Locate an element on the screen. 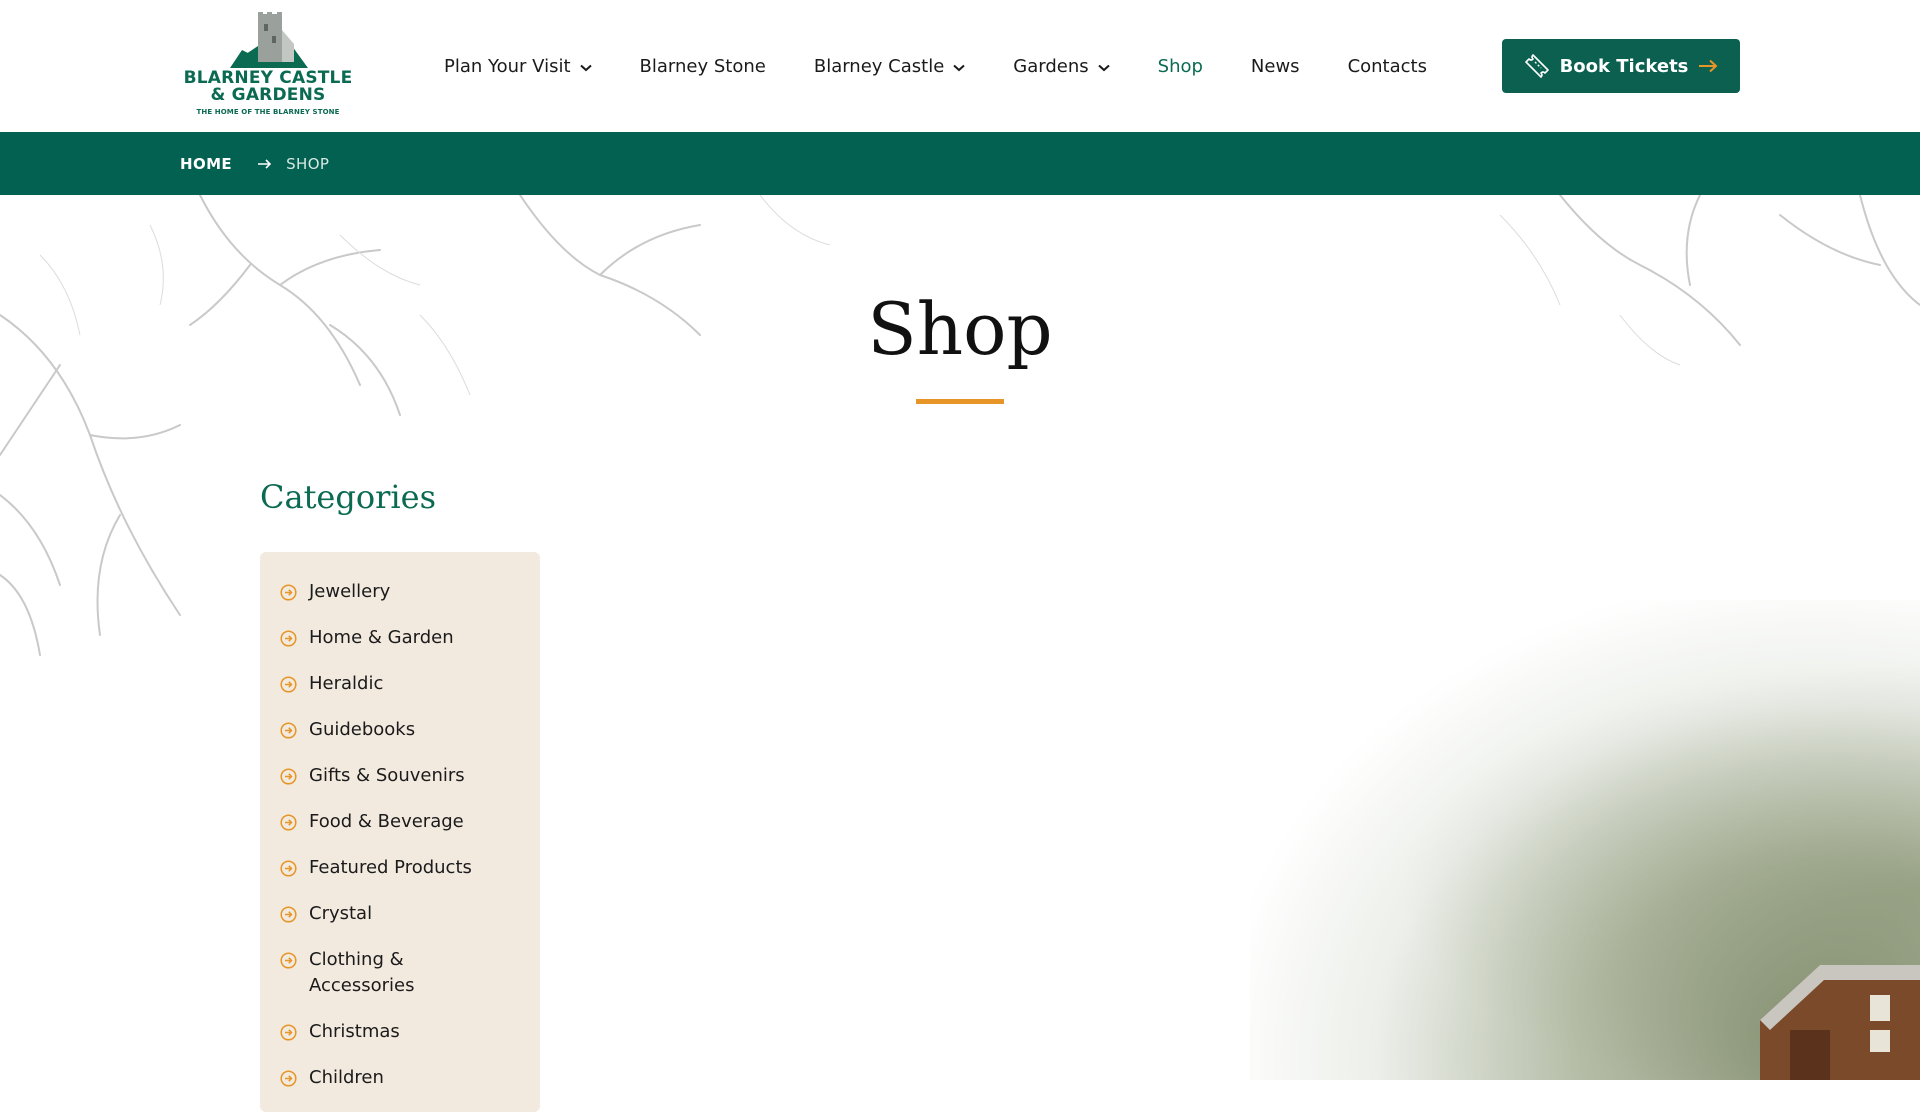 The width and height of the screenshot is (1920, 1112). category-label: Children is located at coordinates (346, 1077).